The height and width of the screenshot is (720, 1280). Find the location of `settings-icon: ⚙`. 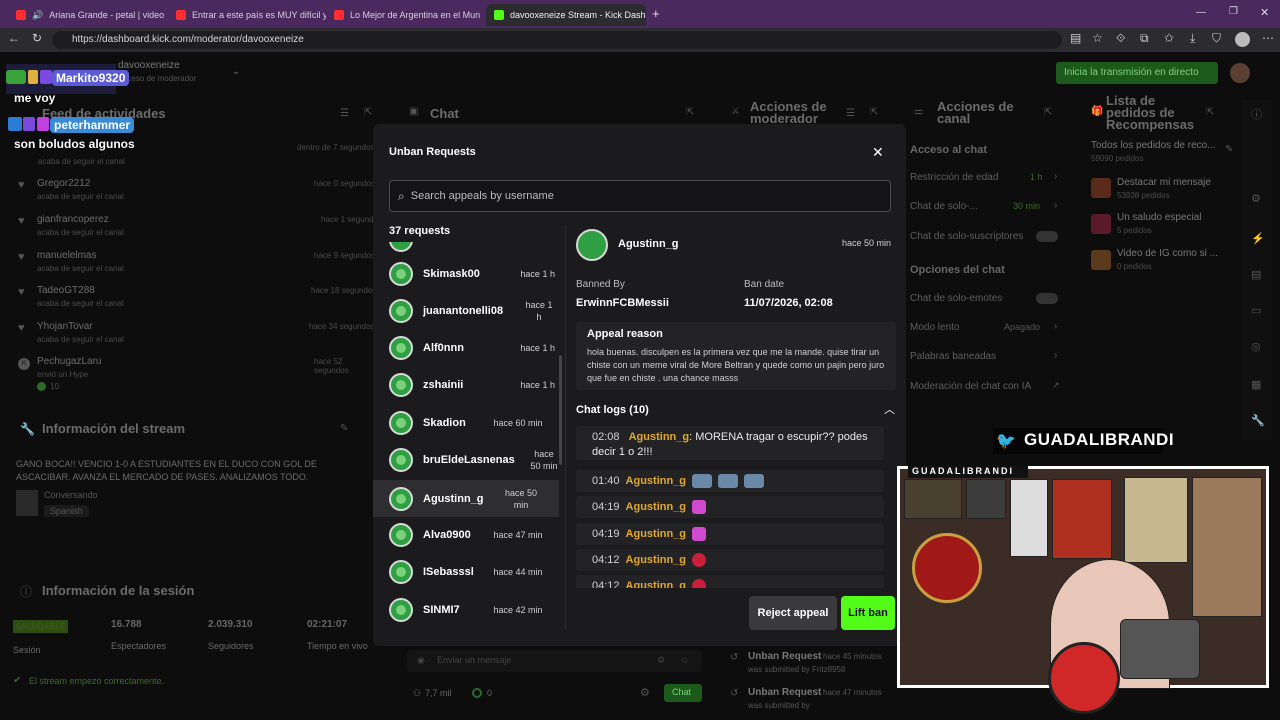

settings-icon: ⚙ is located at coordinates (661, 660).